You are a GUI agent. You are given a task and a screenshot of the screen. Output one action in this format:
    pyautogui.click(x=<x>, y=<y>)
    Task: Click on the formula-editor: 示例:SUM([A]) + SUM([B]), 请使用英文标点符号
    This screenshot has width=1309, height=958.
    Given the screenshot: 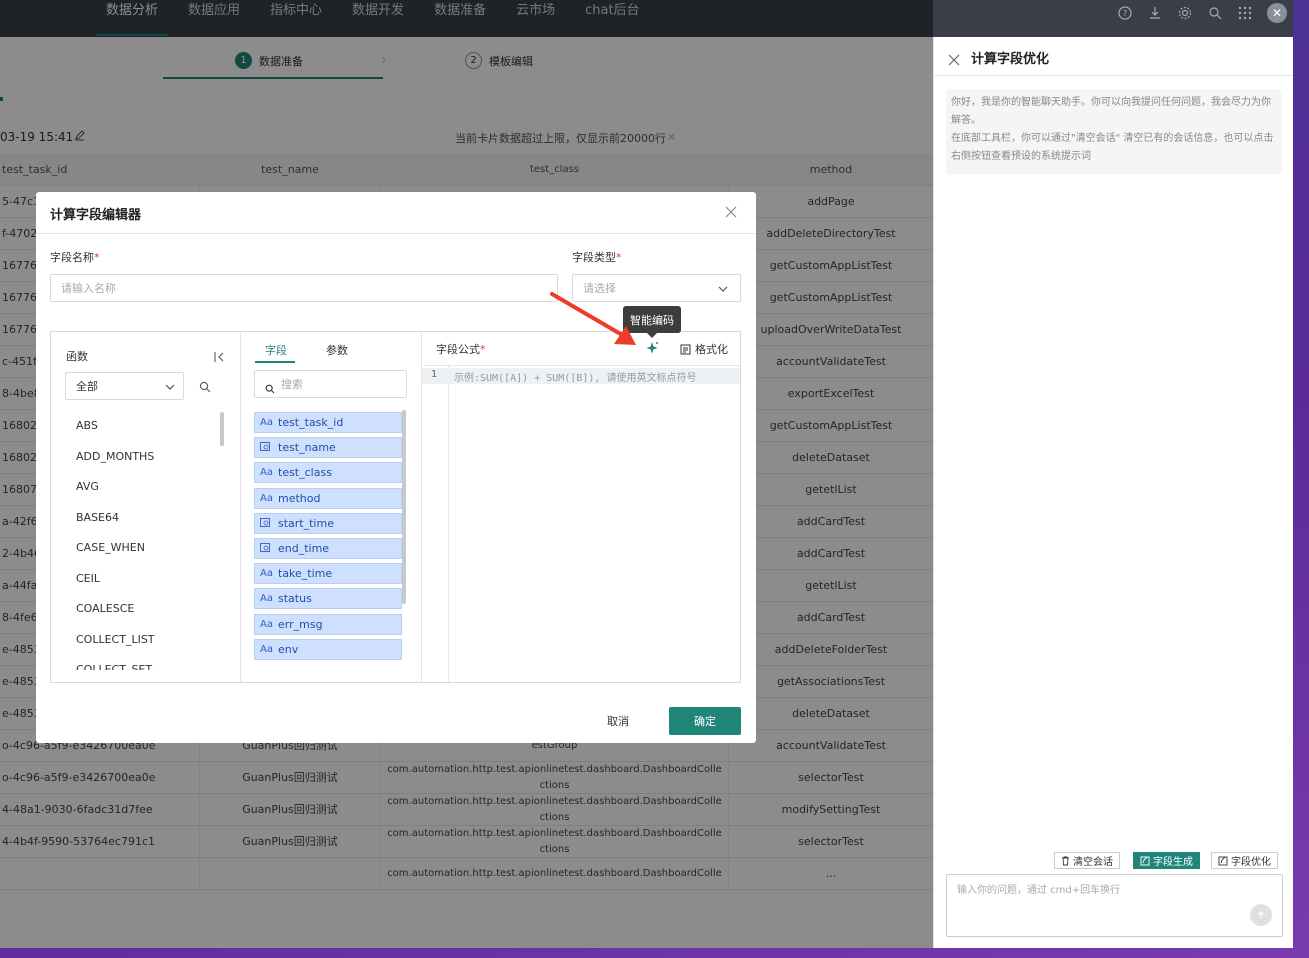 What is the action you would take?
    pyautogui.click(x=575, y=376)
    